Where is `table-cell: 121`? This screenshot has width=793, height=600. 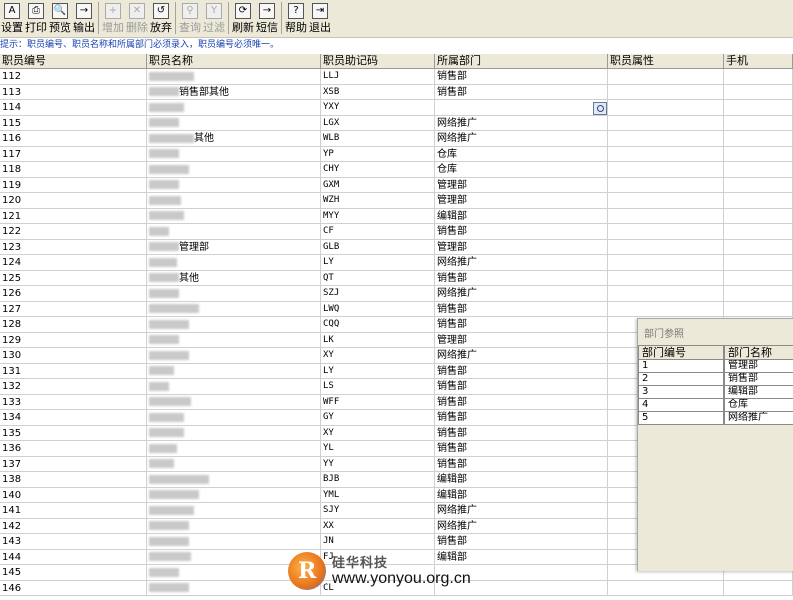 table-cell: 121 is located at coordinates (73, 216).